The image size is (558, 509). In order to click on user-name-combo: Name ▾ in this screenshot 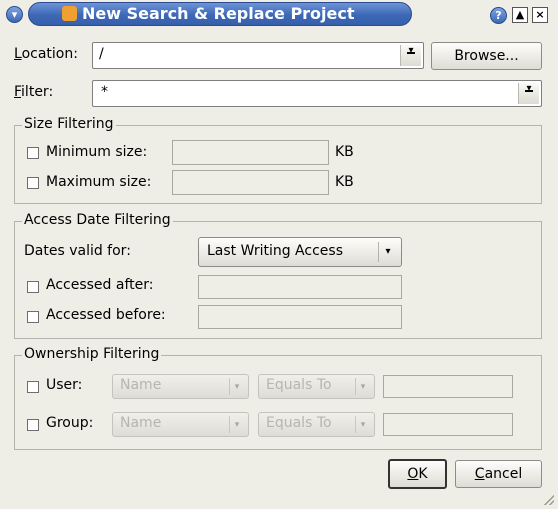, I will do `click(180, 386)`.